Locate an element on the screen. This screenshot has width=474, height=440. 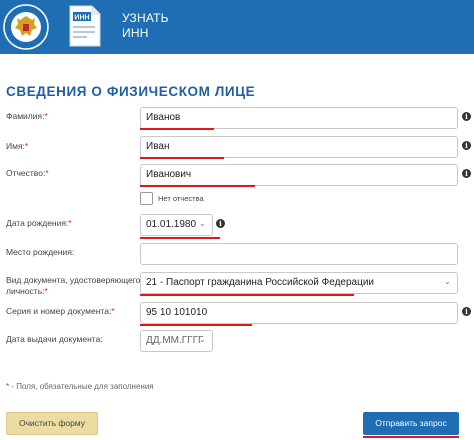
site-header: ИНН УЗНАТЬ ИНН is located at coordinates (237, 27).